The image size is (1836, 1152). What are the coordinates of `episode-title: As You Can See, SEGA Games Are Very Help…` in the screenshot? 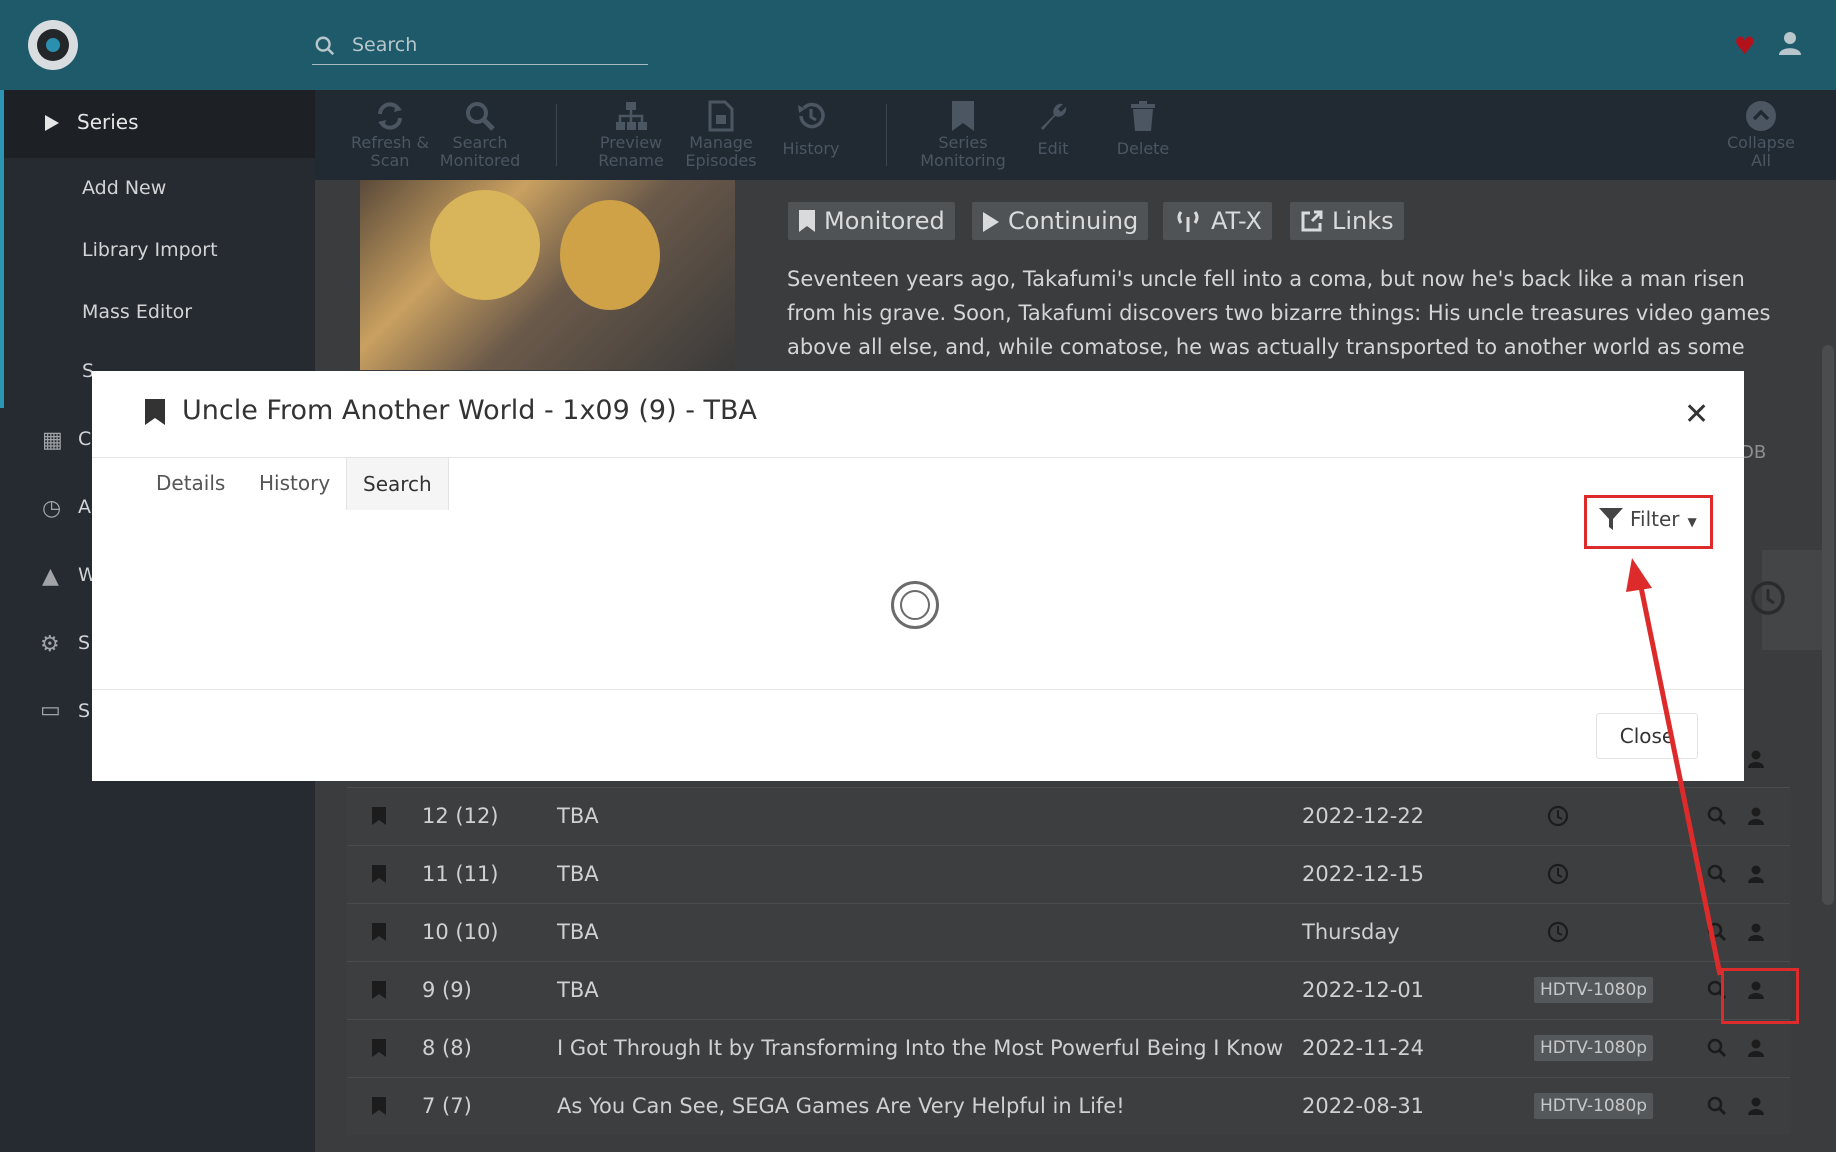 It's located at (841, 1106).